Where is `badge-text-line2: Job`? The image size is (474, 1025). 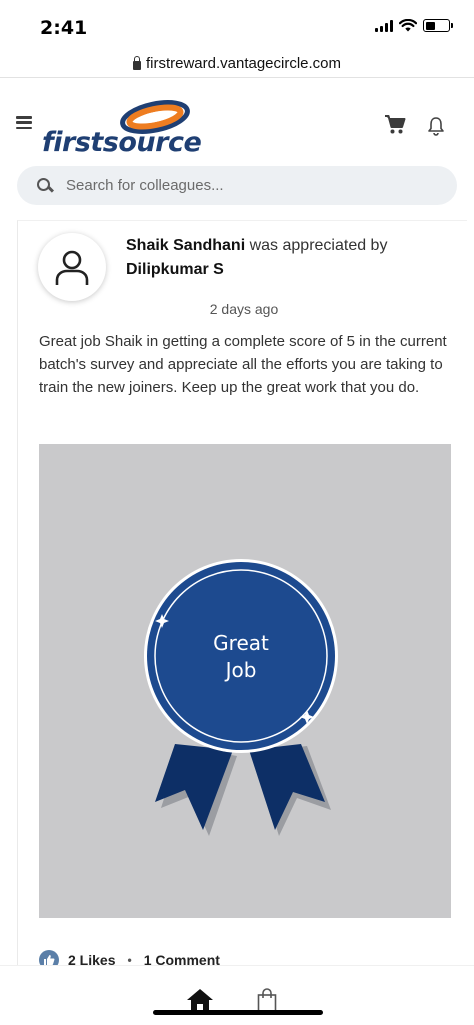 badge-text-line2: Job is located at coordinates (240, 670).